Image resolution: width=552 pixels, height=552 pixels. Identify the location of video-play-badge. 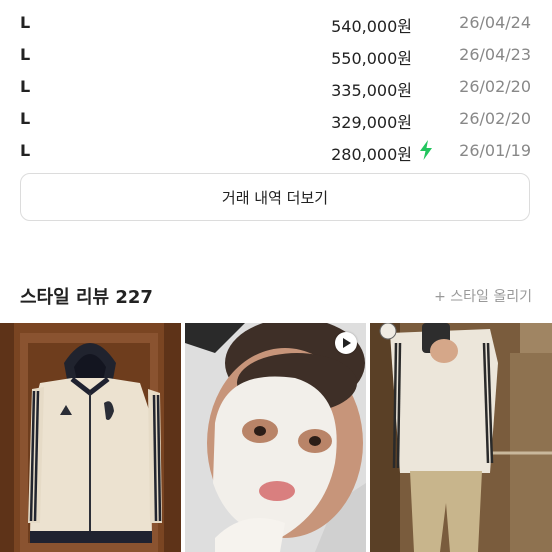
(346, 343).